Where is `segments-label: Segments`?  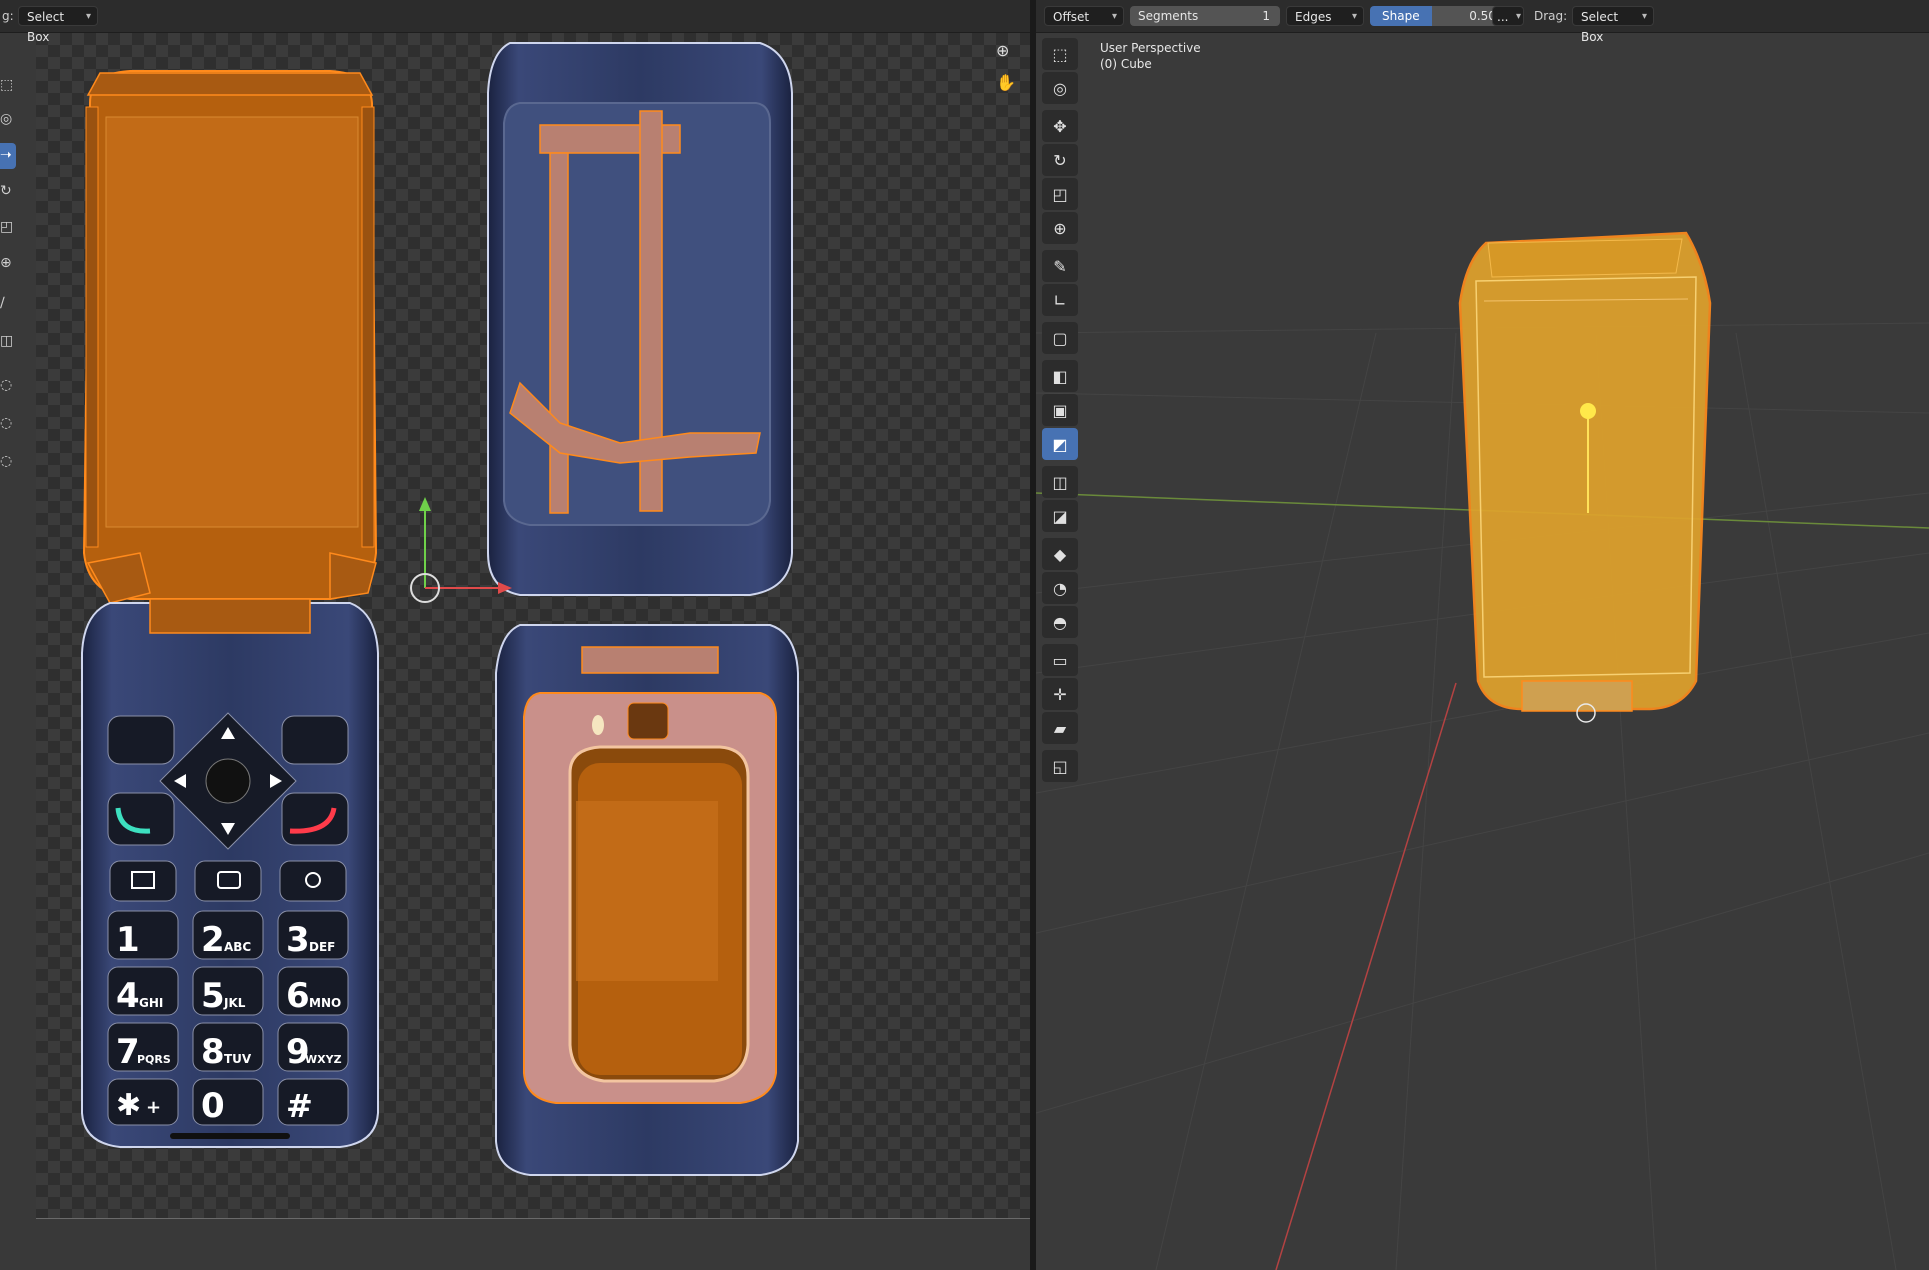 segments-label: Segments is located at coordinates (1168, 16).